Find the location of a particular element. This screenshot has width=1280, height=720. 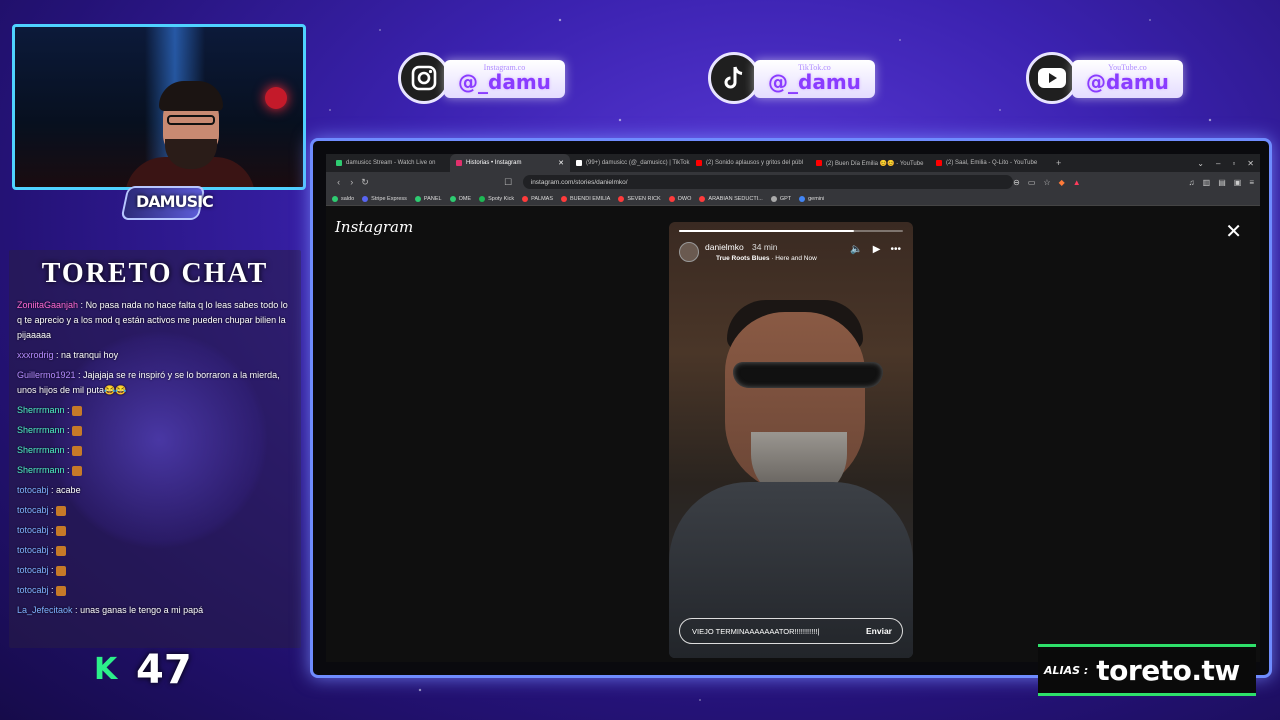

rewards-icon: ▲ is located at coordinates (1077, 182).